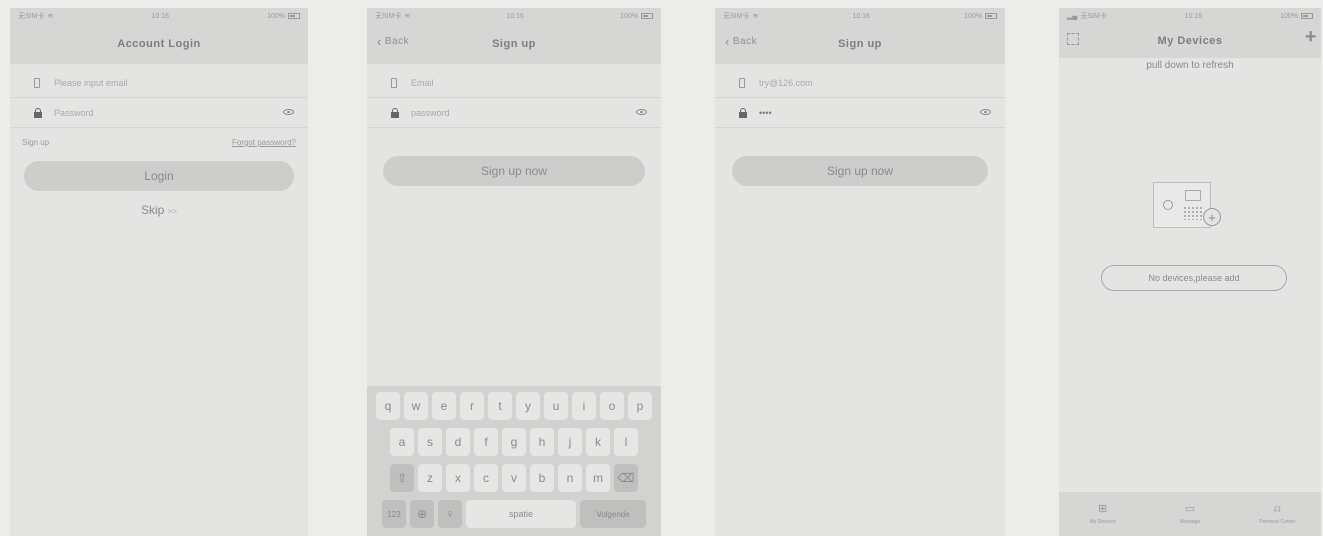  Describe the element at coordinates (570, 442) in the screenshot. I see `key: j` at that location.